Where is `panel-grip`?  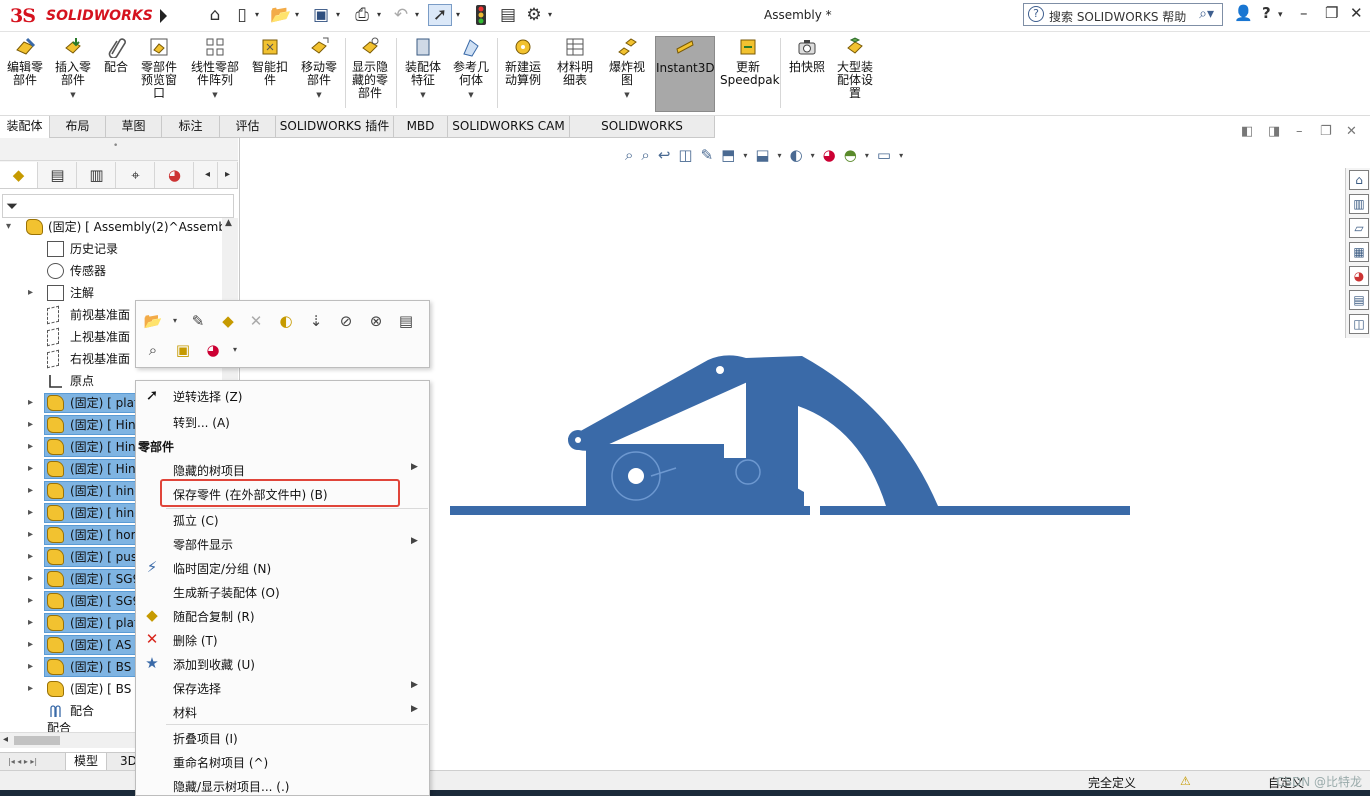 panel-grip is located at coordinates (119, 149).